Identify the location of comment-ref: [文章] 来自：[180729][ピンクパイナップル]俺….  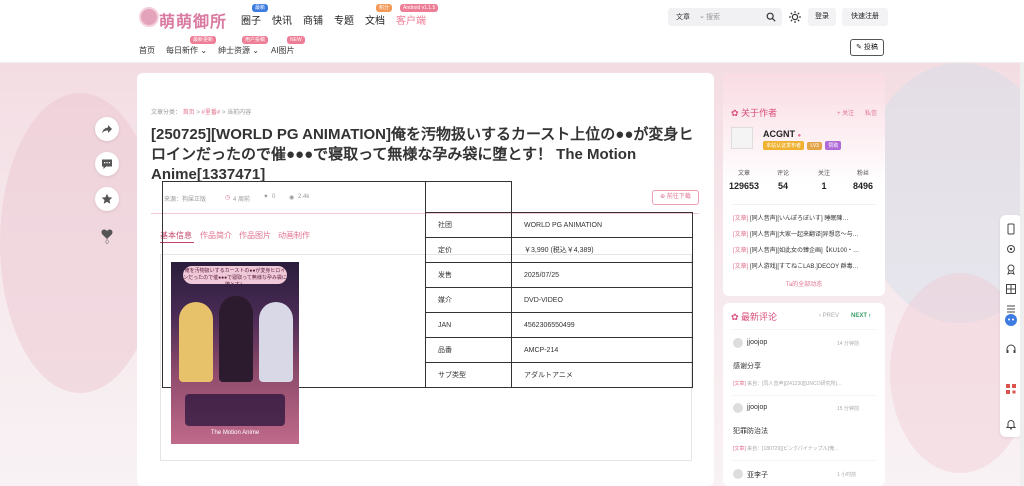
(809, 448).